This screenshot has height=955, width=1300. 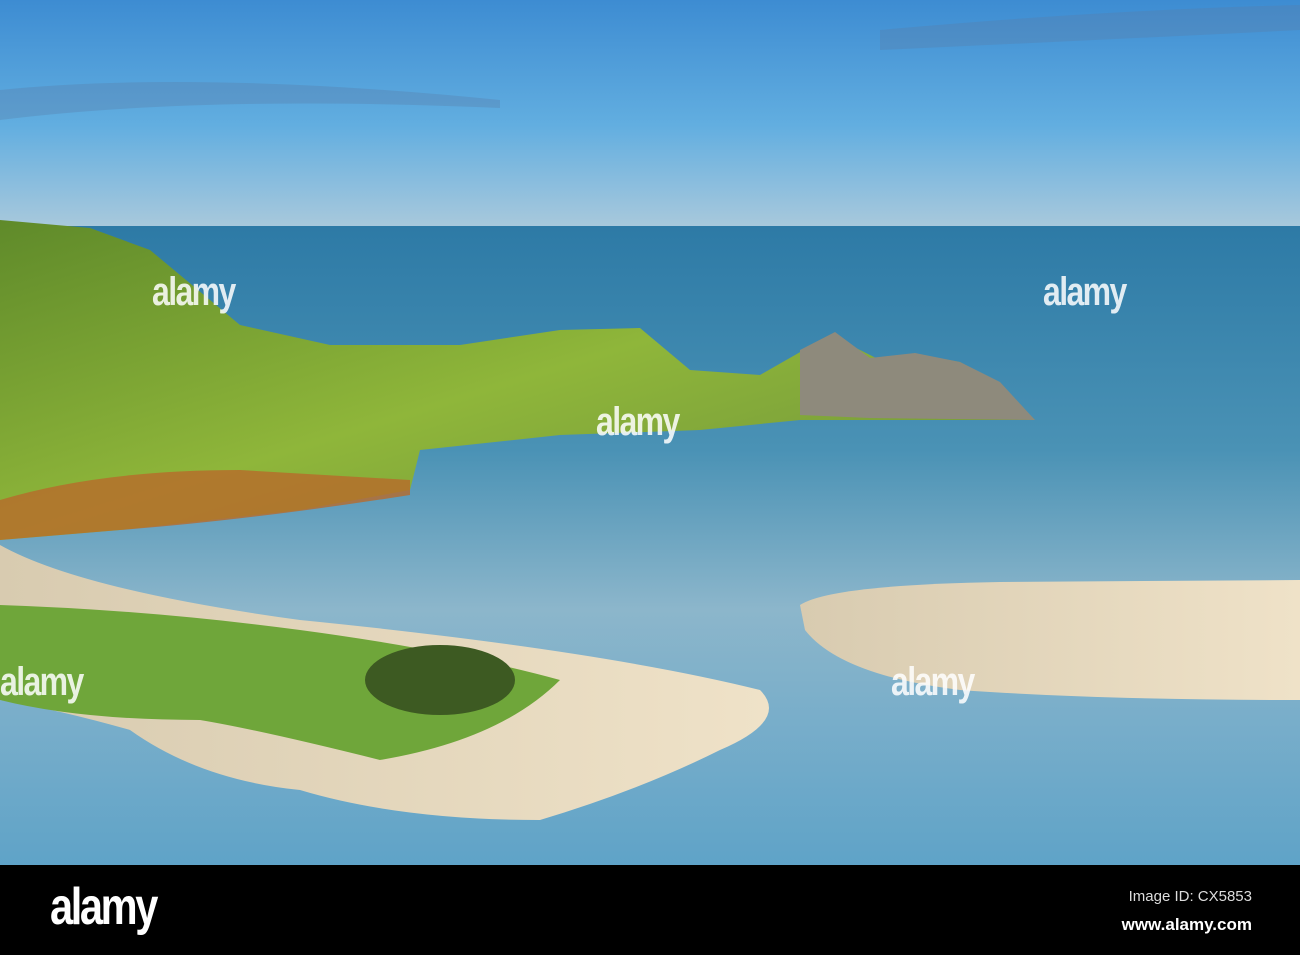 What do you see at coordinates (104, 907) in the screenshot?
I see `alamy-logo: alamy` at bounding box center [104, 907].